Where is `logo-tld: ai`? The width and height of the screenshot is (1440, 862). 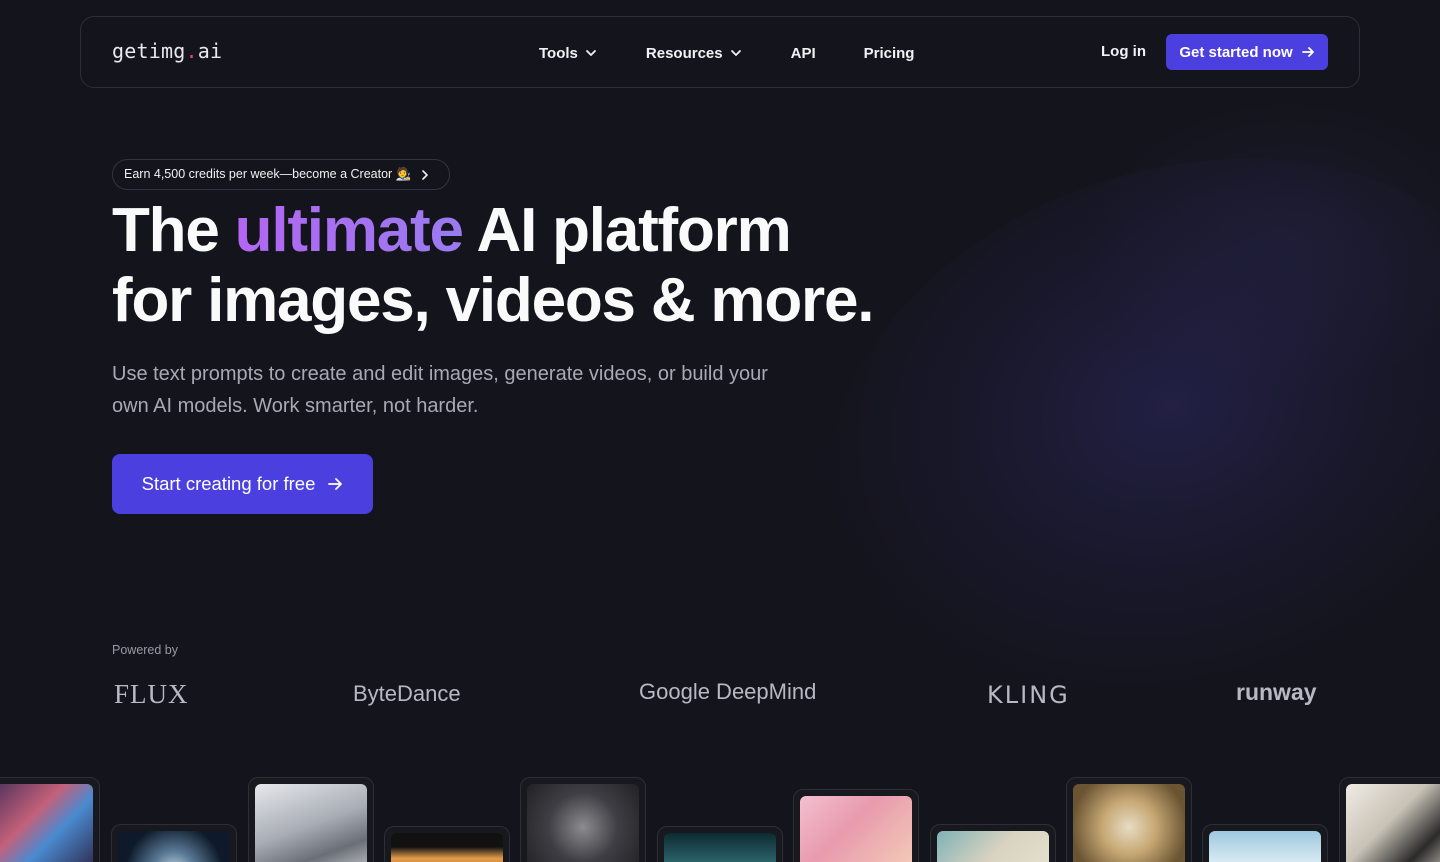
logo-tld: ai is located at coordinates (210, 51).